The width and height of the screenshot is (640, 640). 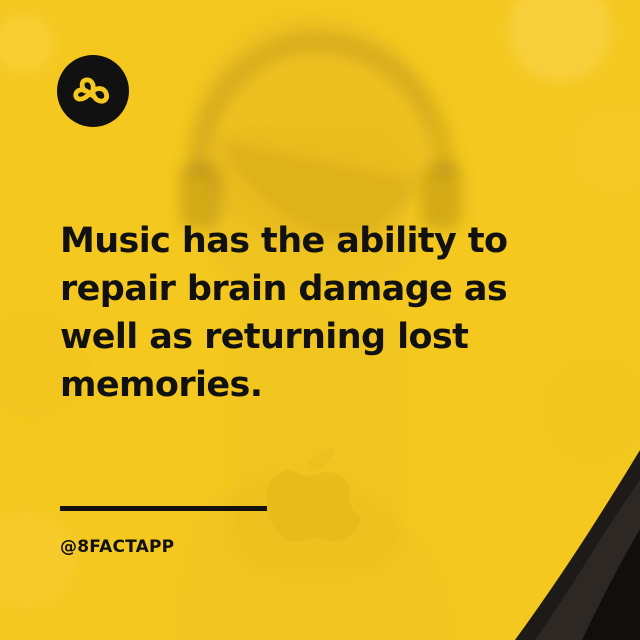 I want to click on infinity-eight-icon, so click(x=91, y=90).